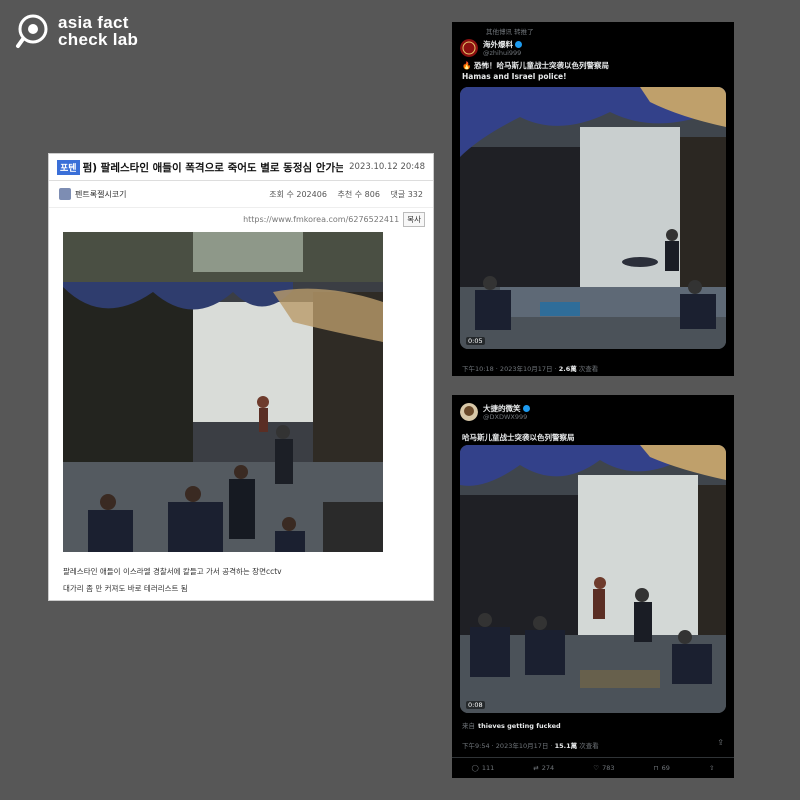  I want to click on upload-button: ⇧, so click(711, 768).